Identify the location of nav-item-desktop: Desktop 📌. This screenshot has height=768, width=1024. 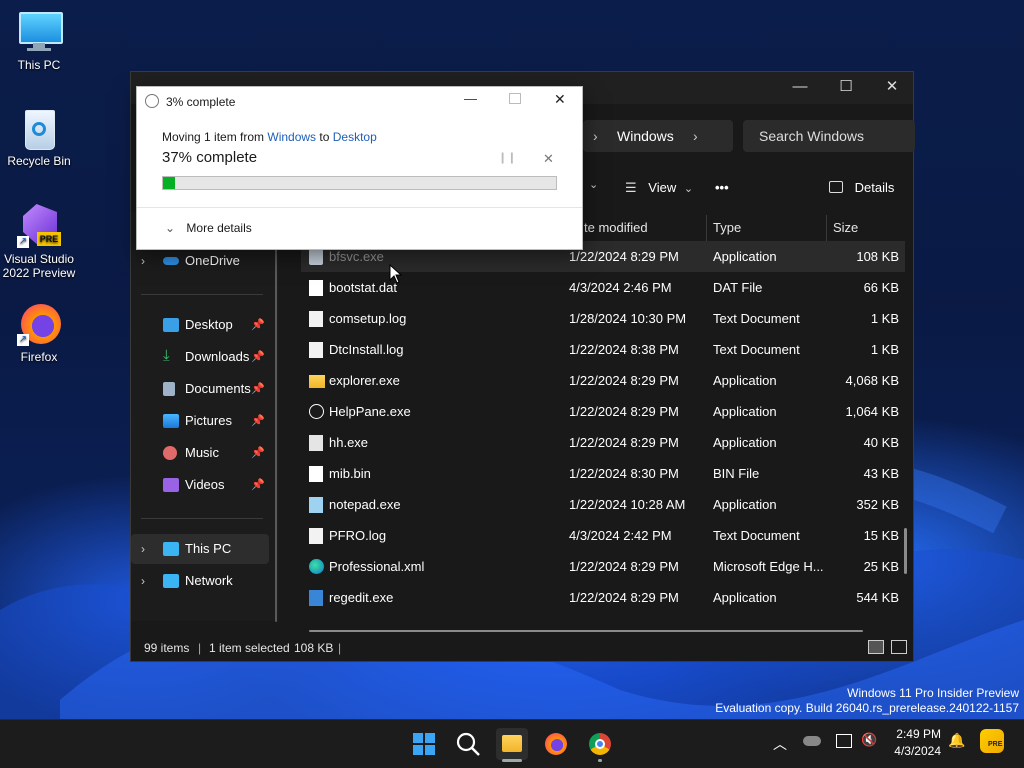
(200, 325).